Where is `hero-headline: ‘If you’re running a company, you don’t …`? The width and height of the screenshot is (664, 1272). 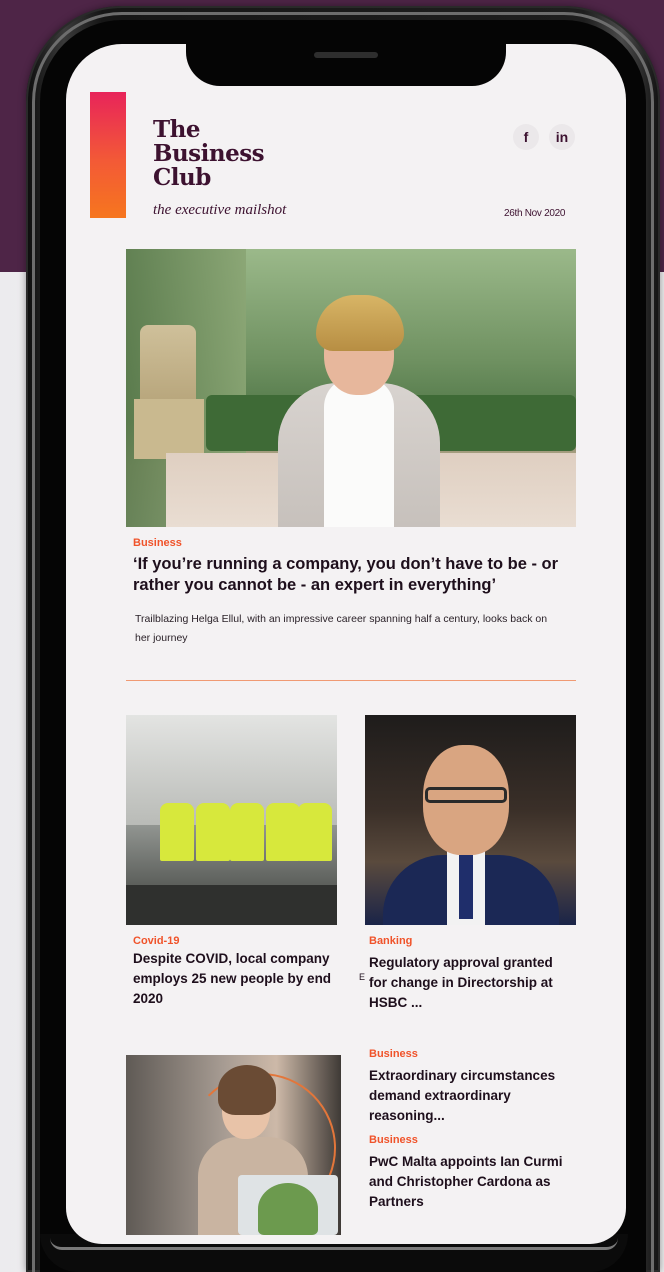 hero-headline: ‘If you’re running a company, you don’t … is located at coordinates (363, 575).